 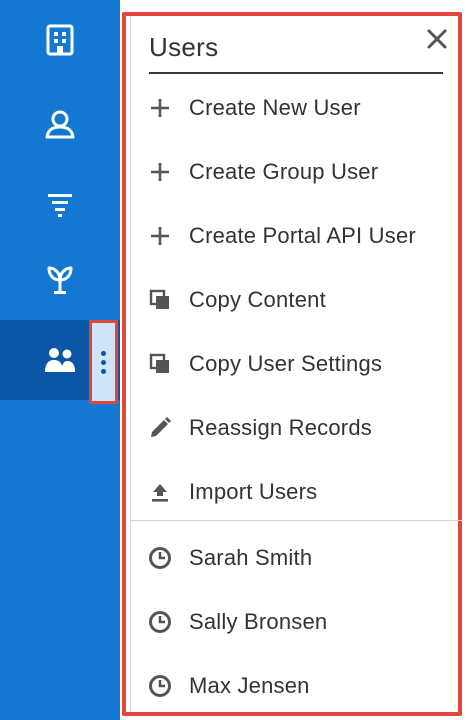 I want to click on sidebar-item-accounts, so click(x=60, y=40).